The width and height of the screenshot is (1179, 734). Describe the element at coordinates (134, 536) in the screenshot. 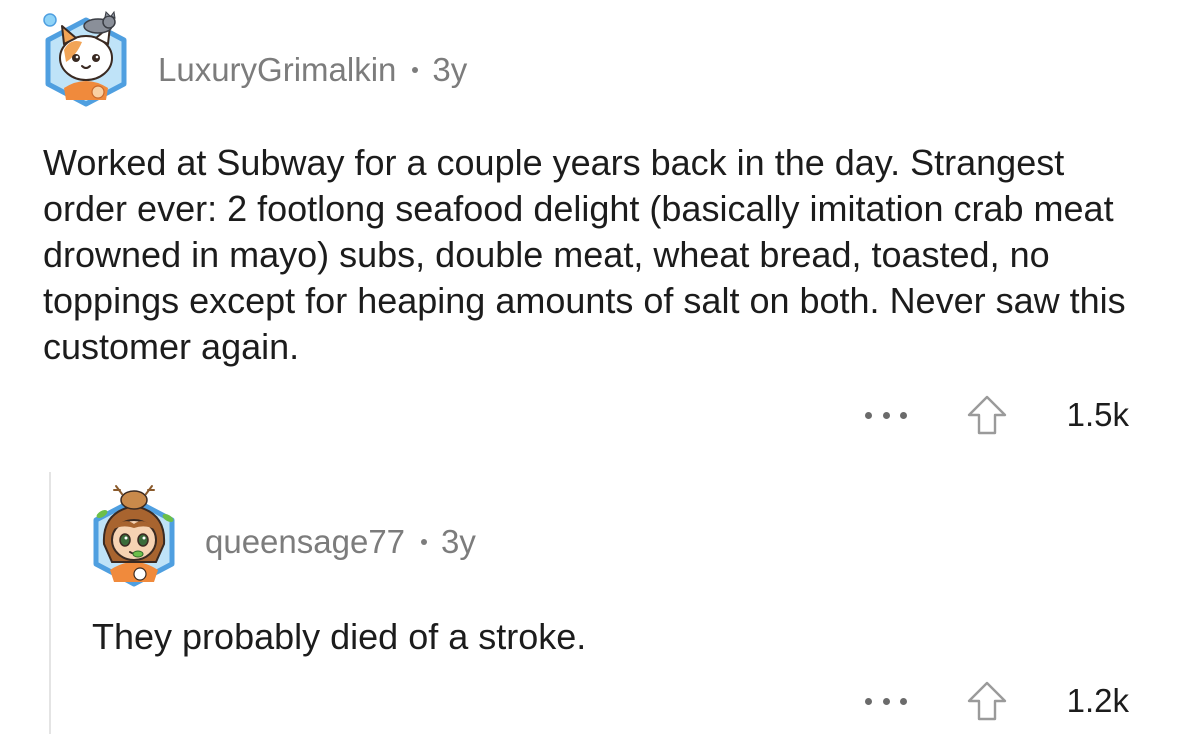

I see `deer-avatar-icon` at that location.